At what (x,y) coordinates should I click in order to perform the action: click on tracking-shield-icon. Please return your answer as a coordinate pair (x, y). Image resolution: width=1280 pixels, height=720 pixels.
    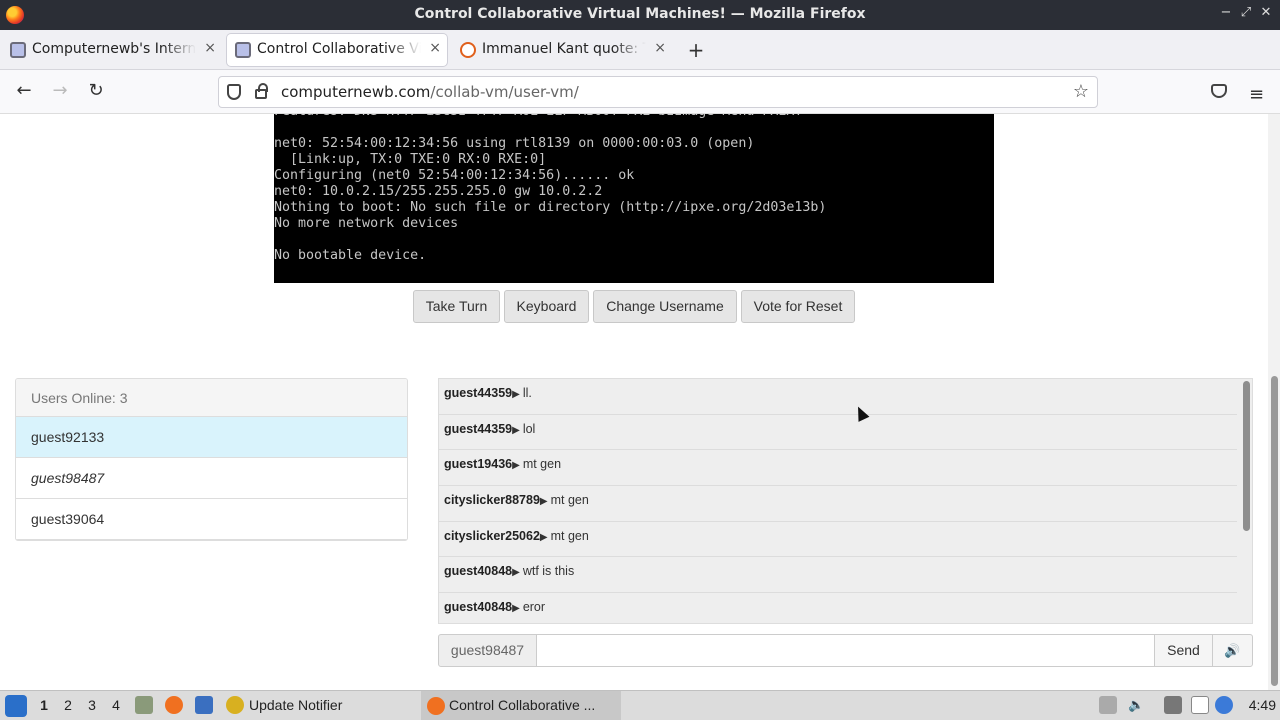
    Looking at the image, I should click on (234, 92).